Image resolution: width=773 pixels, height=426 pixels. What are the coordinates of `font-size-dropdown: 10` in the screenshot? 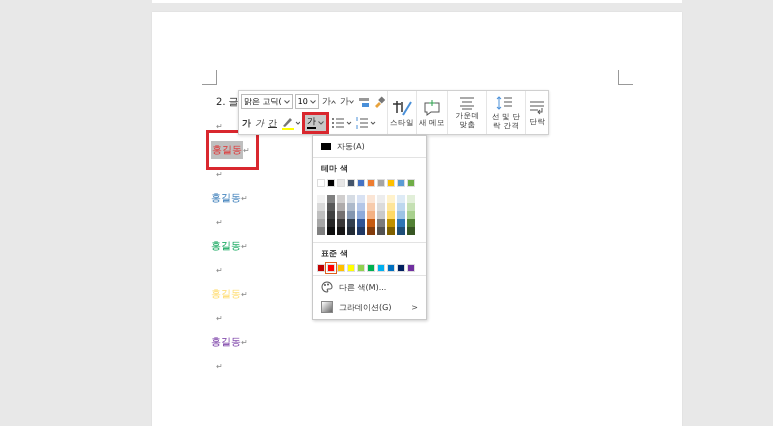 It's located at (306, 102).